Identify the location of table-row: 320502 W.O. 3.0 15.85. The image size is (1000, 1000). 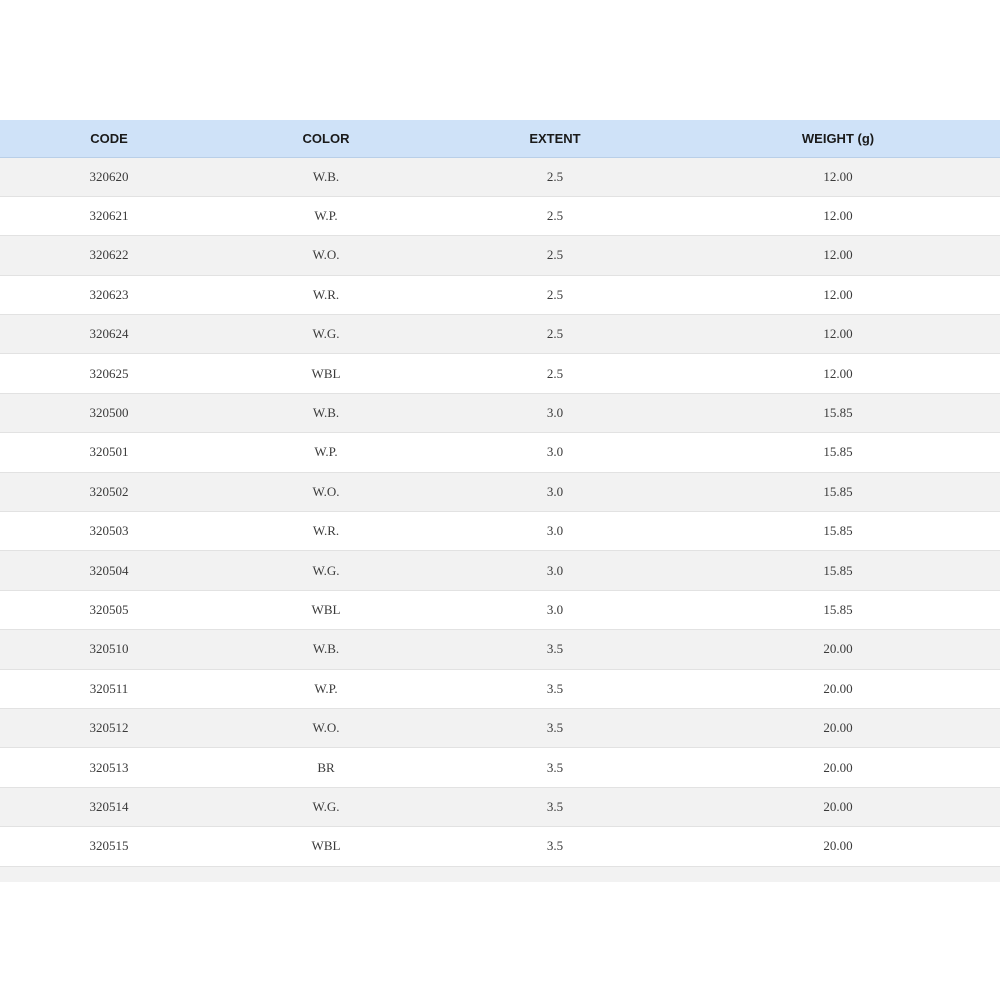
(500, 492).